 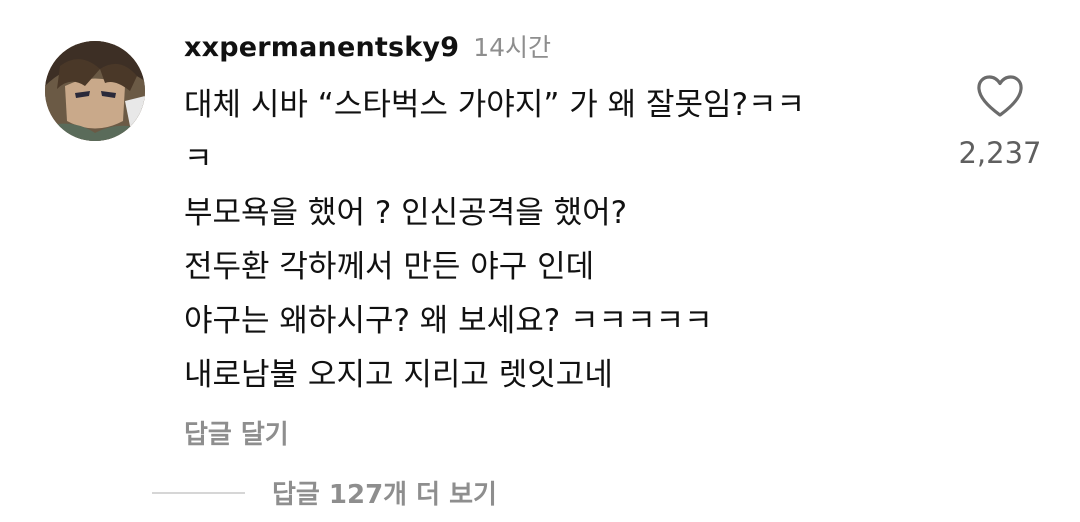 I want to click on view-more-replies-label: 답글 127개 더 보기, so click(x=384, y=495).